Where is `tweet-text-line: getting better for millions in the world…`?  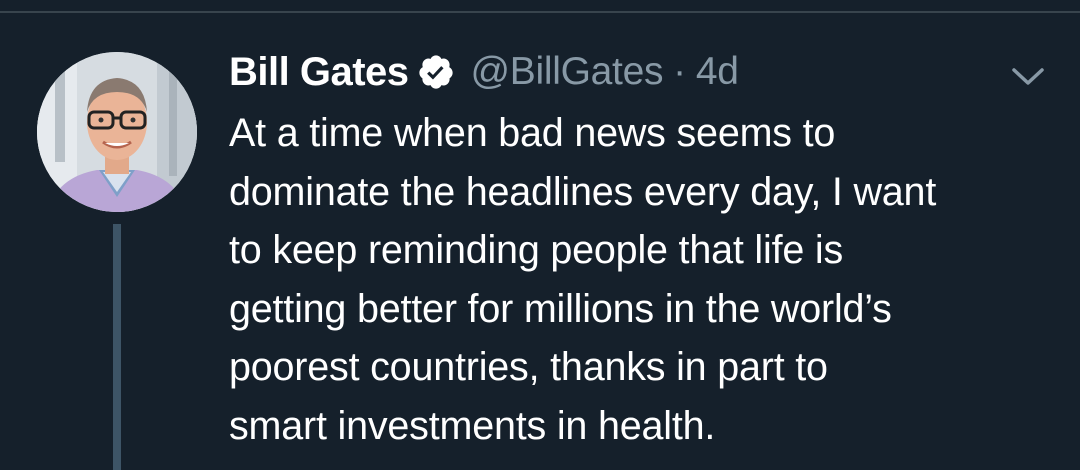 tweet-text-line: getting better for millions in the world… is located at coordinates (560, 308).